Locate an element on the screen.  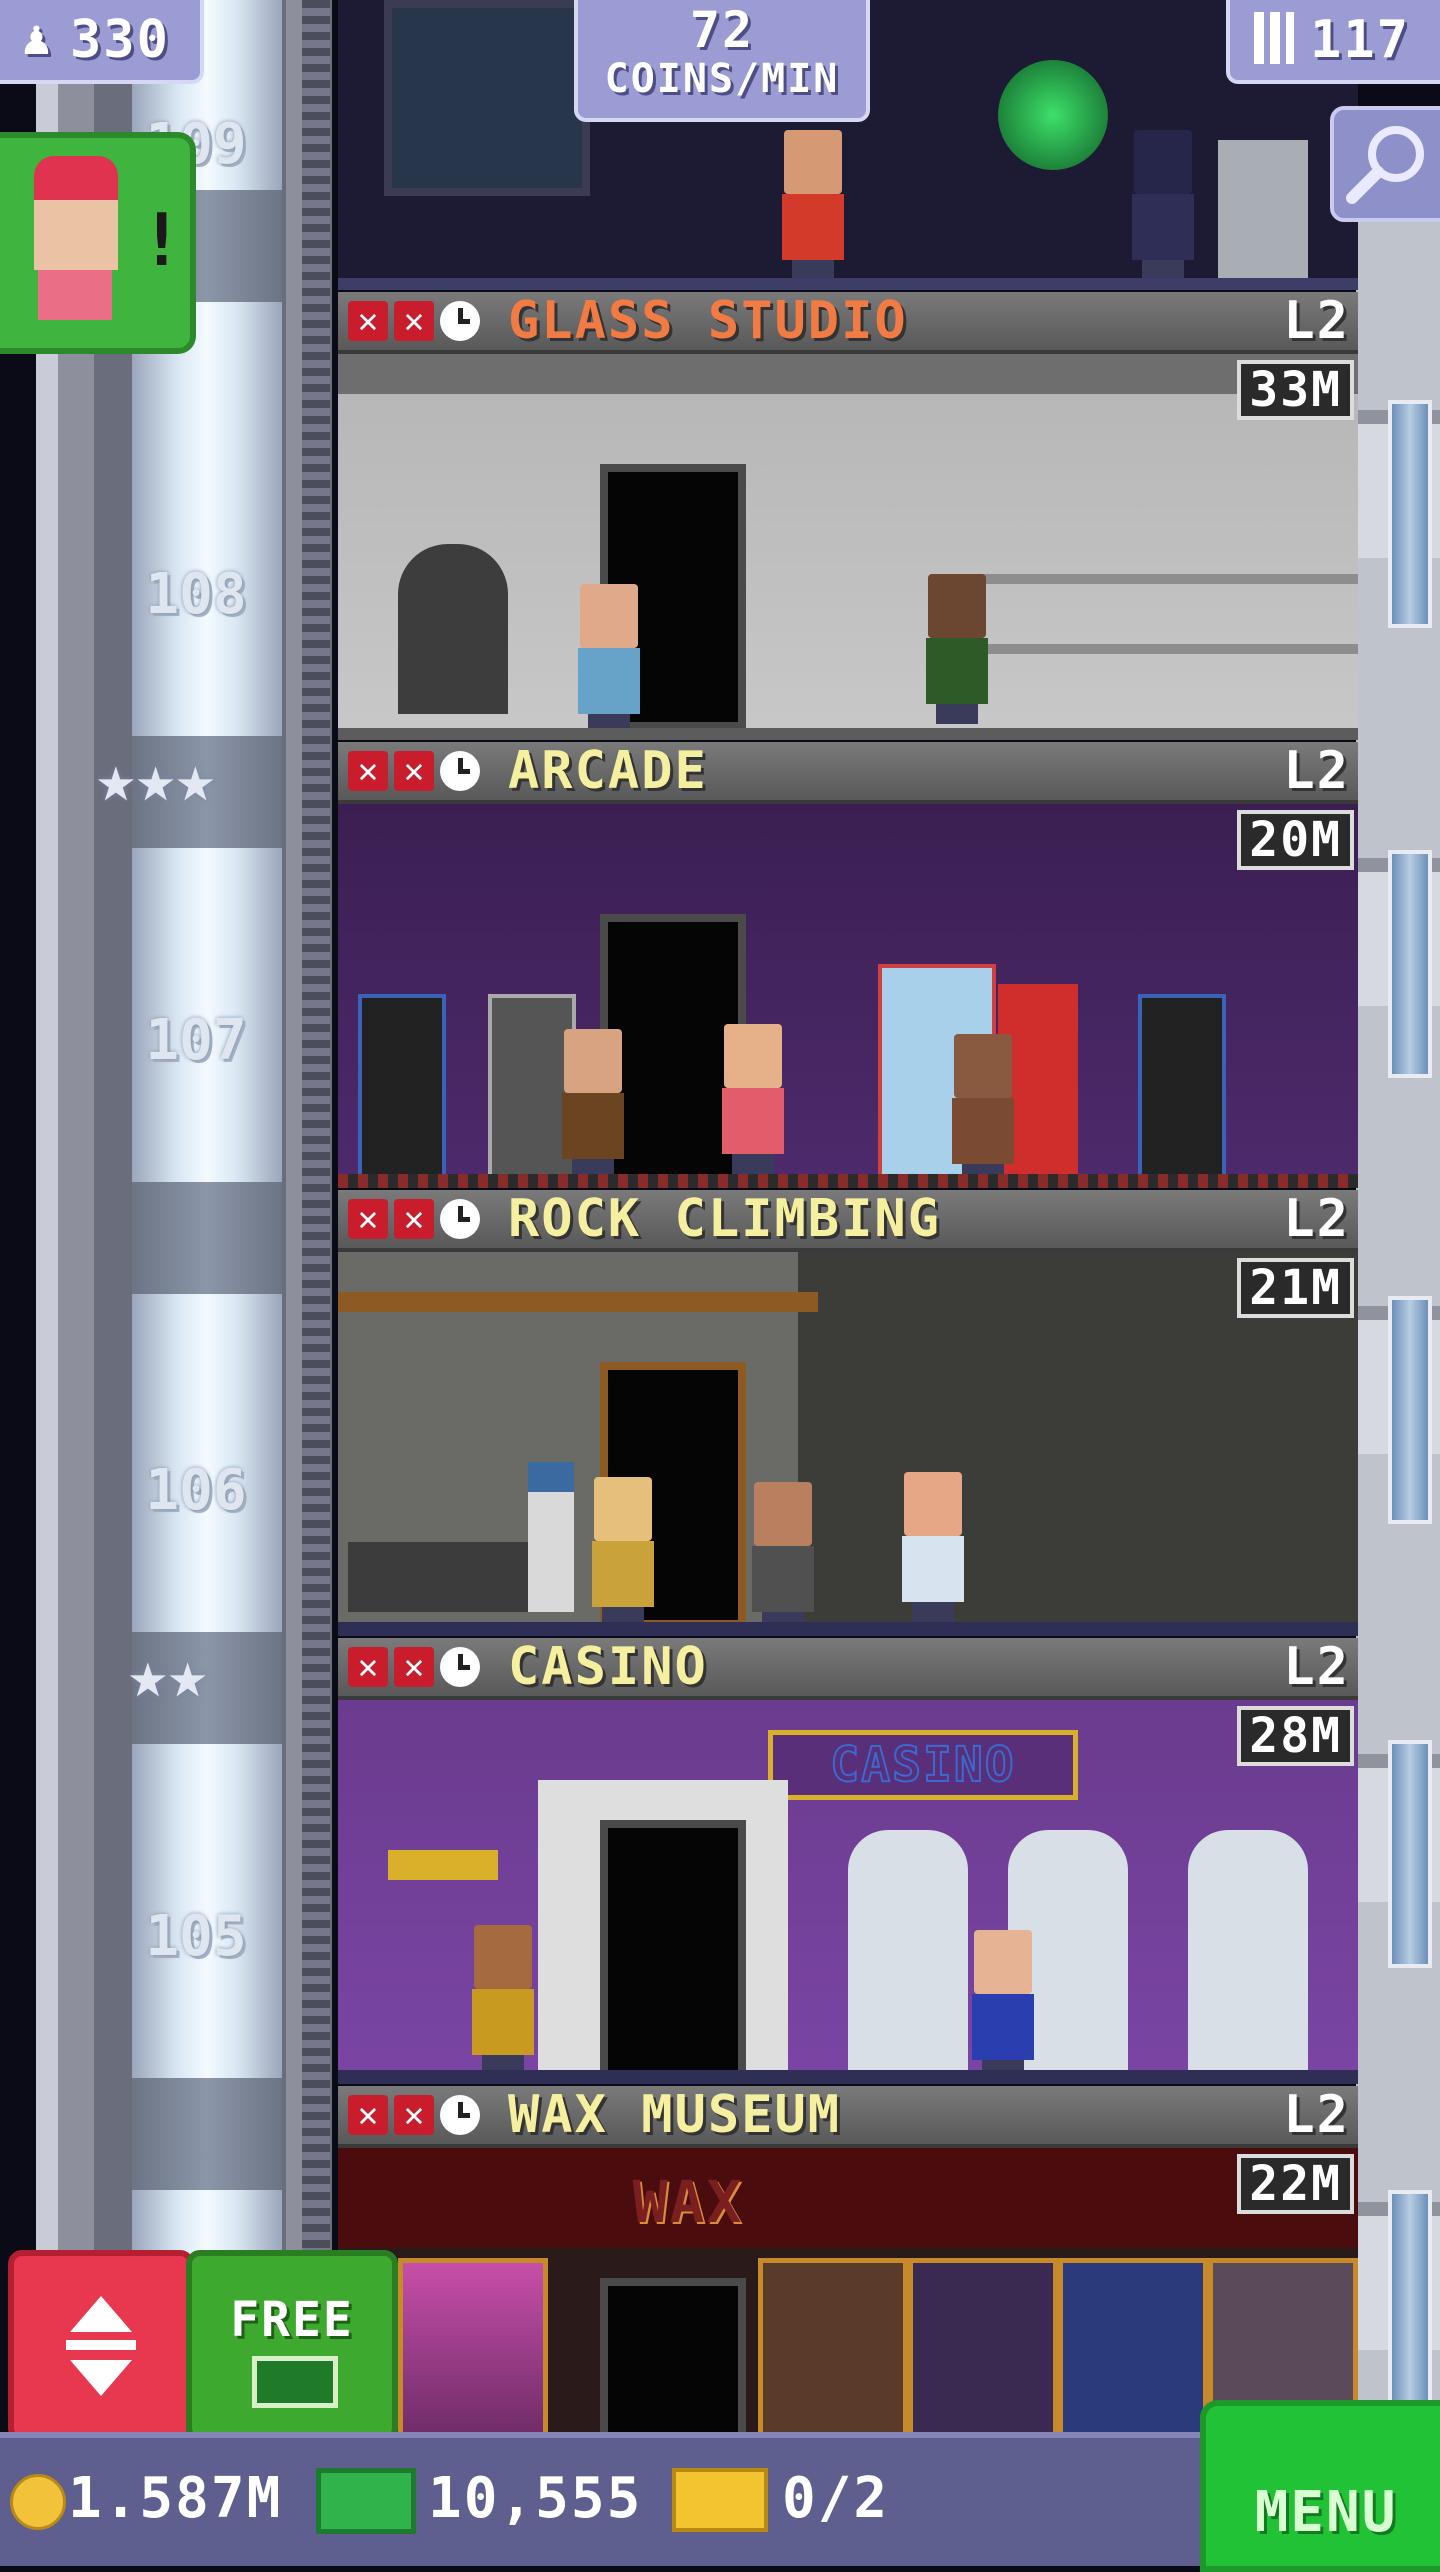
room-casino: 28M CASINO is located at coordinates (848, 1892).